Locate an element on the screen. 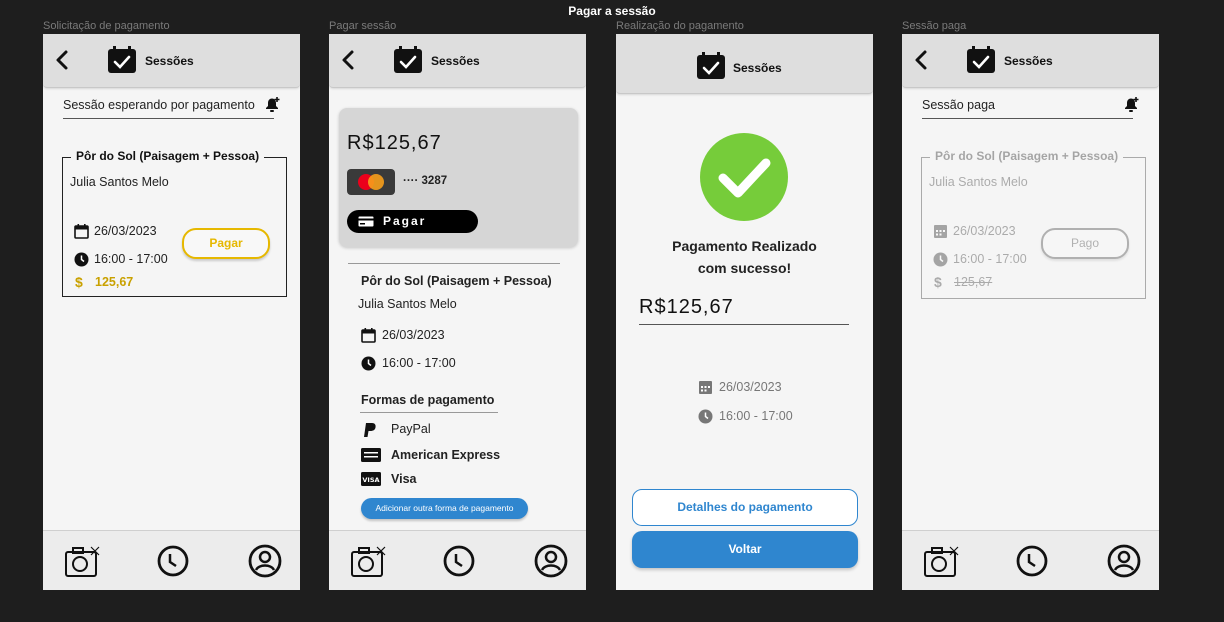 This screenshot has width=1224, height=622. session-price-paid: 125,67 is located at coordinates (973, 282).